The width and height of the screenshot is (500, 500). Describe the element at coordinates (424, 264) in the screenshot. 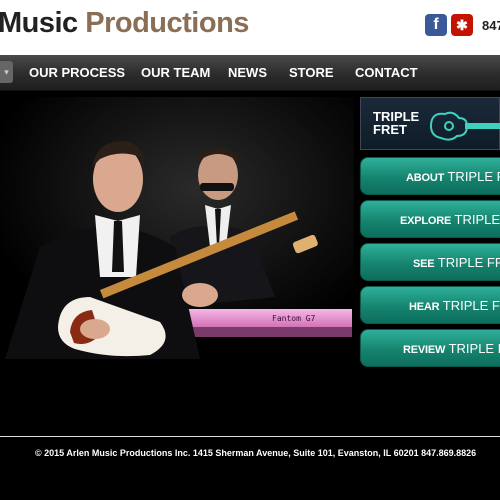

I see `button-verb: SEE` at that location.